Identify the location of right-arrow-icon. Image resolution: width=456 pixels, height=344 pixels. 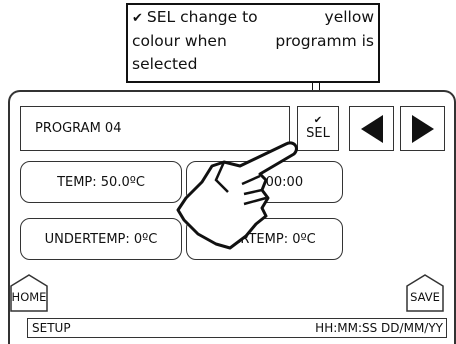
(422, 128).